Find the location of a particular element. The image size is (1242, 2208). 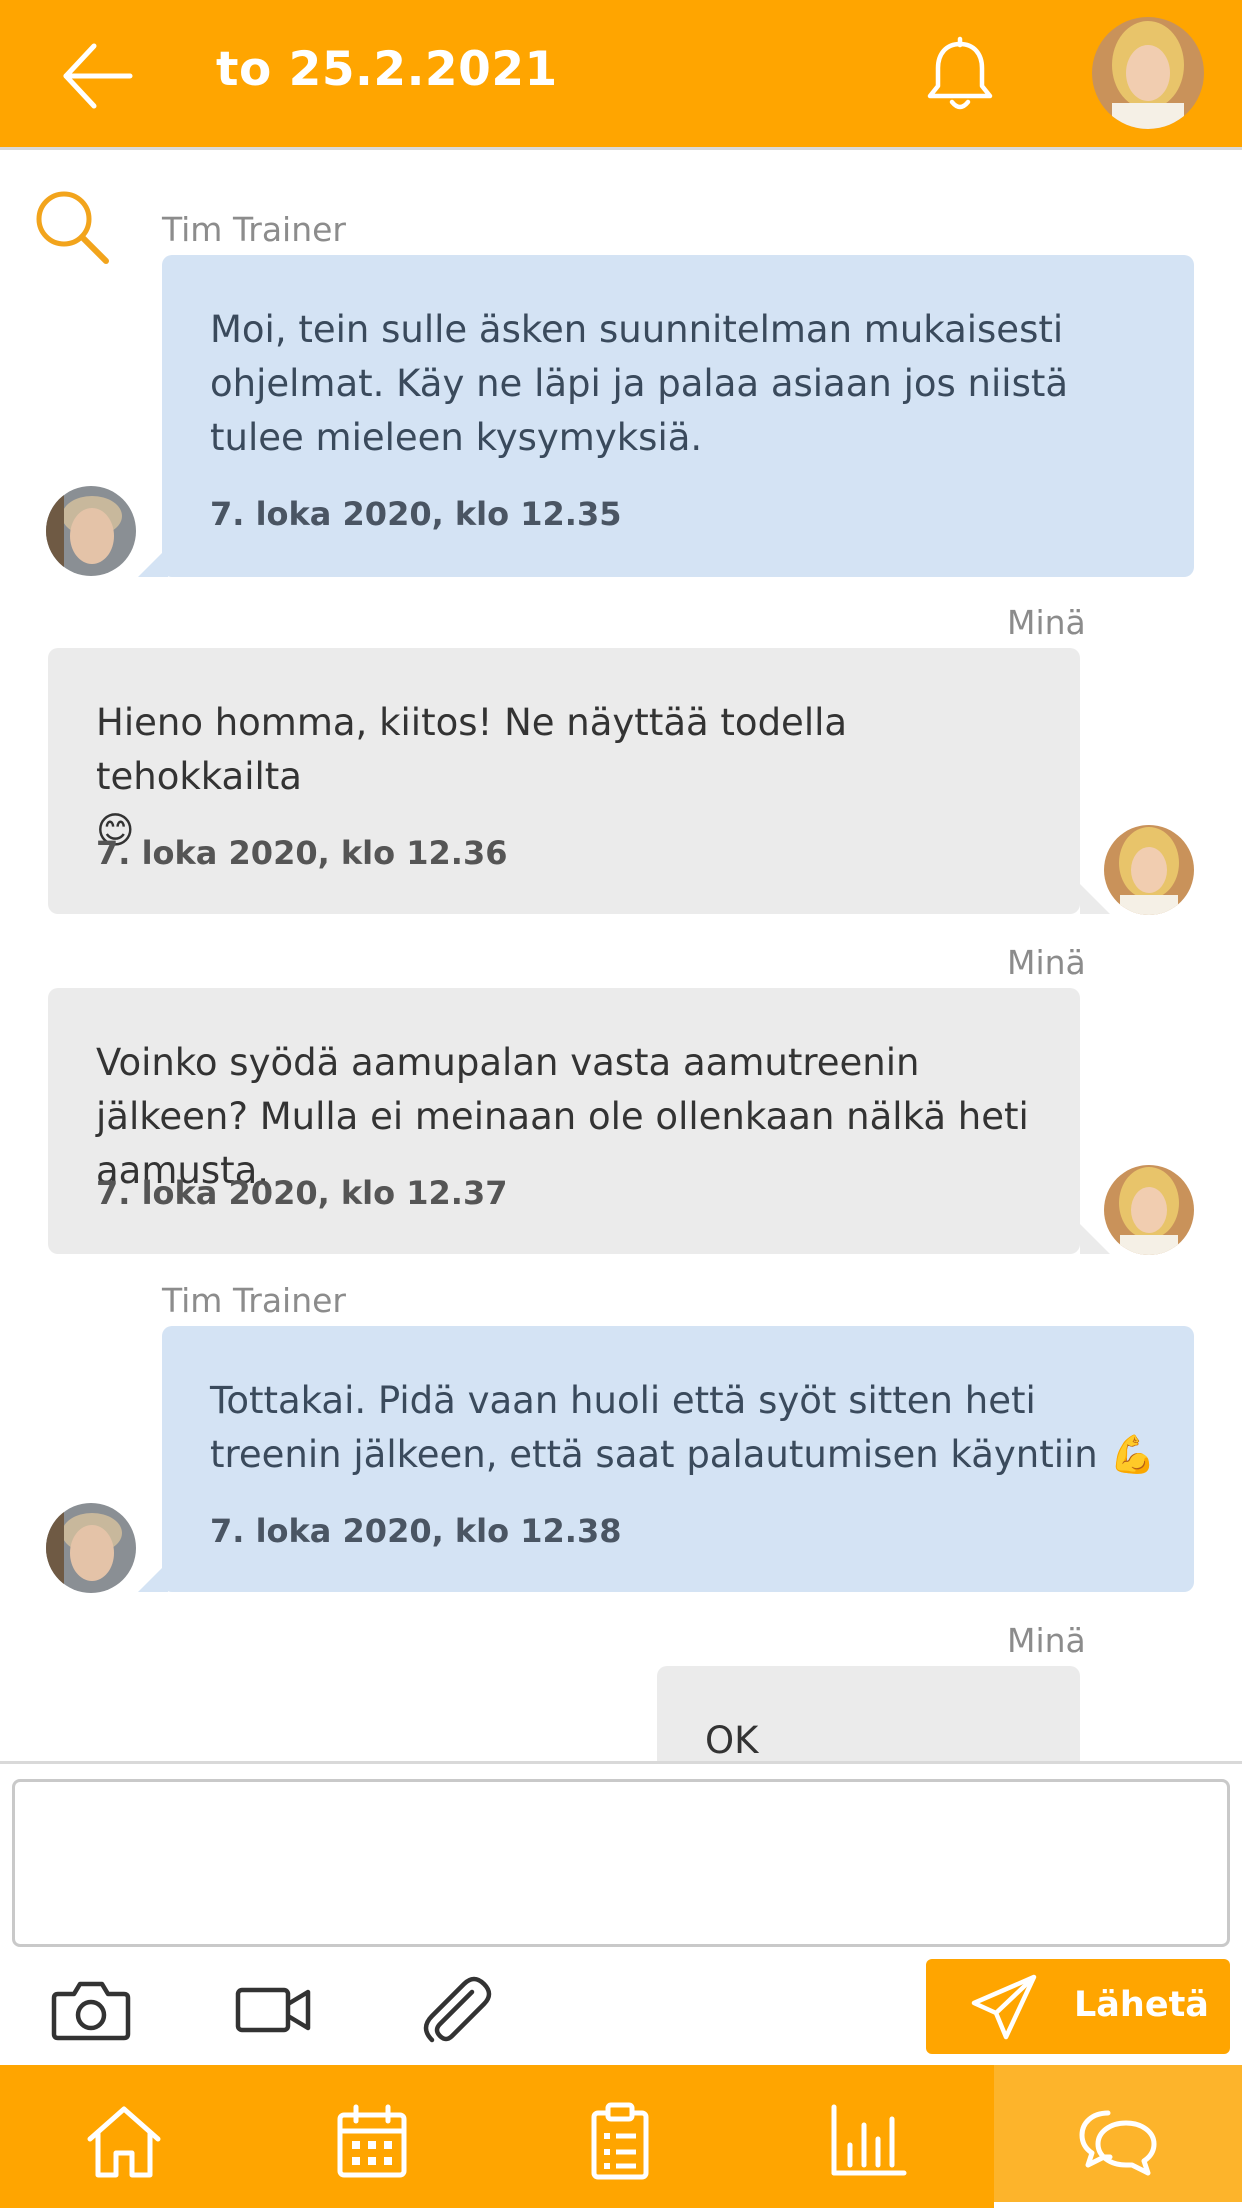

back-button is located at coordinates (98, 76).